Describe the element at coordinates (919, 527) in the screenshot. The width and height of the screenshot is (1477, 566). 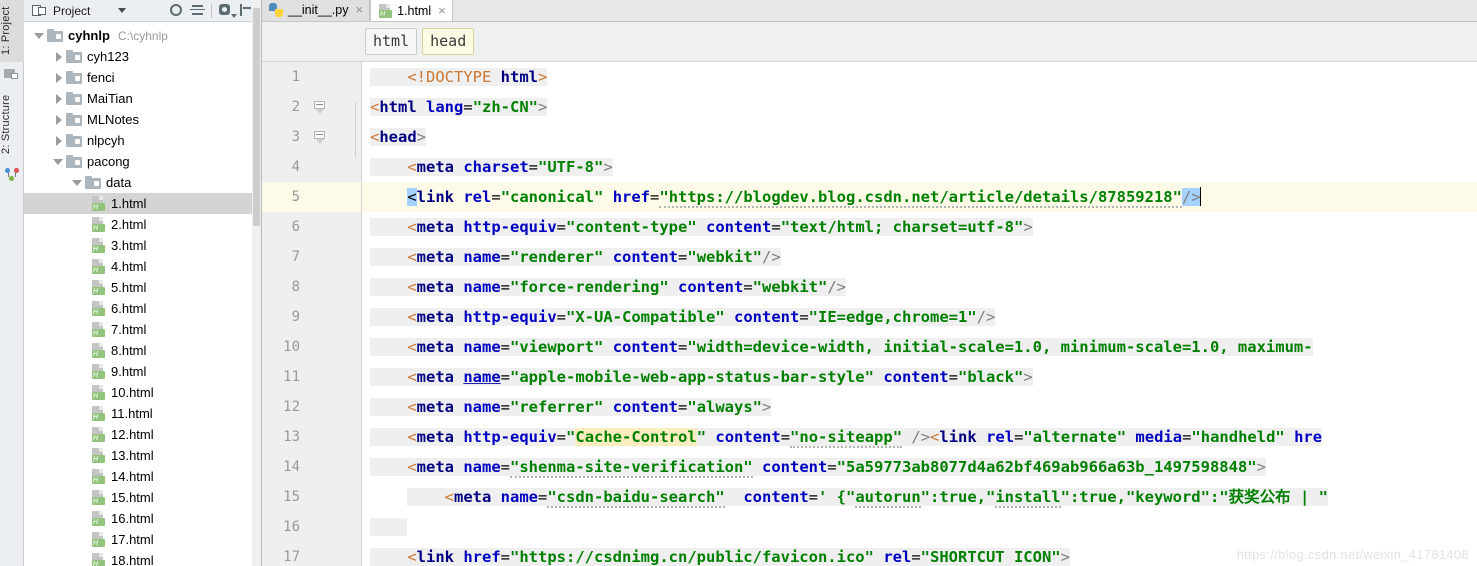
I see `code-line` at that location.